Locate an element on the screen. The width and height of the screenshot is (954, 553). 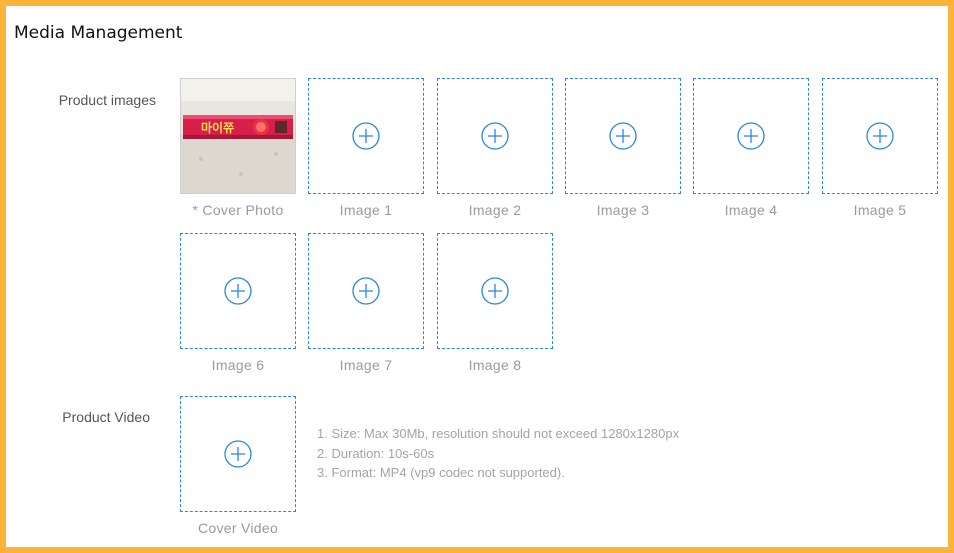
product-photo-image: 마이쮸 is located at coordinates (238, 136).